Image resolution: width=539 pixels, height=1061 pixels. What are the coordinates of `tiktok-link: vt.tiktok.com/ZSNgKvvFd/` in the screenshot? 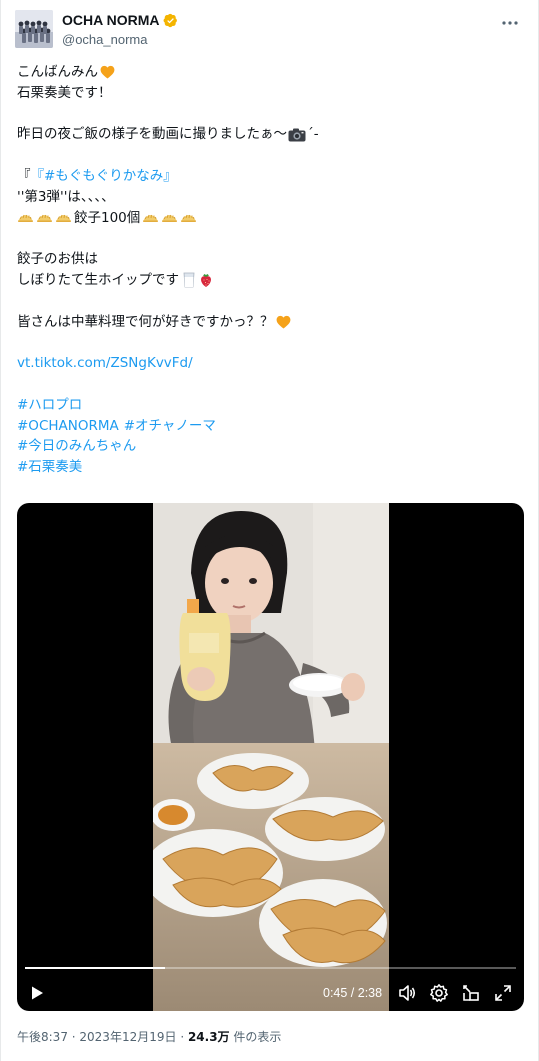 It's located at (105, 363).